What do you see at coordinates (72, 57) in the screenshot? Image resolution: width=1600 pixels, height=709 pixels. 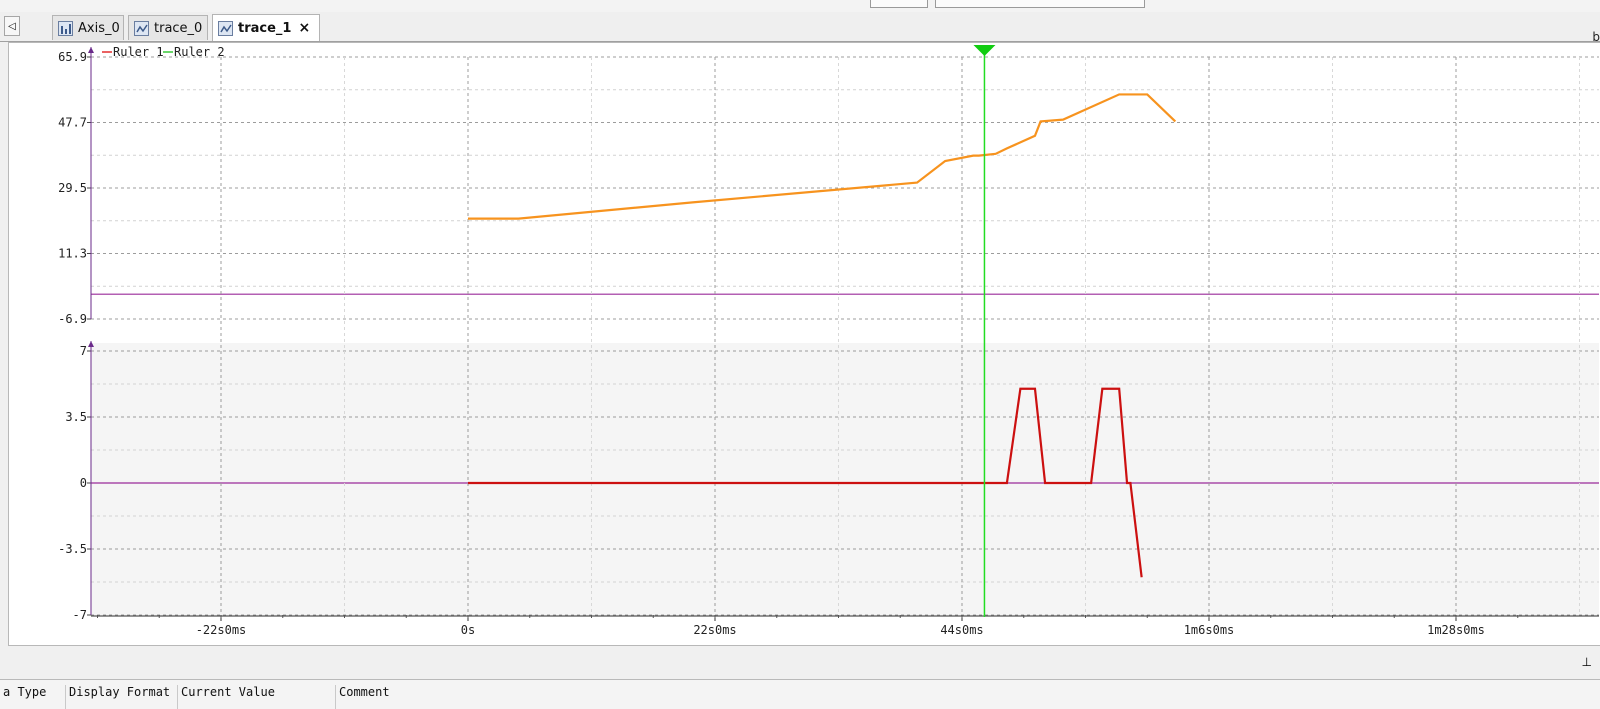 I see `y-tick-label: 65.9` at bounding box center [72, 57].